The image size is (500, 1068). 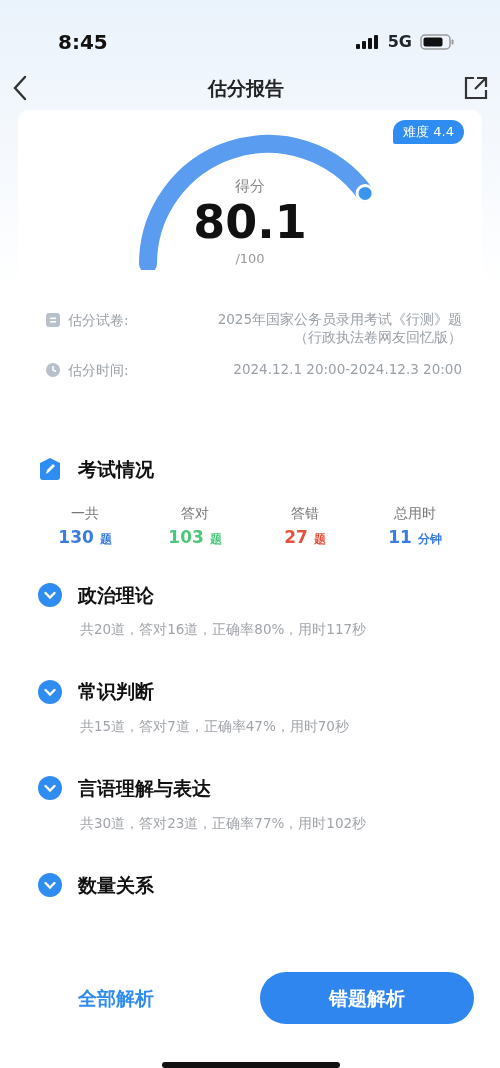 What do you see at coordinates (116, 595) in the screenshot?
I see `subject-title: 政治理论` at bounding box center [116, 595].